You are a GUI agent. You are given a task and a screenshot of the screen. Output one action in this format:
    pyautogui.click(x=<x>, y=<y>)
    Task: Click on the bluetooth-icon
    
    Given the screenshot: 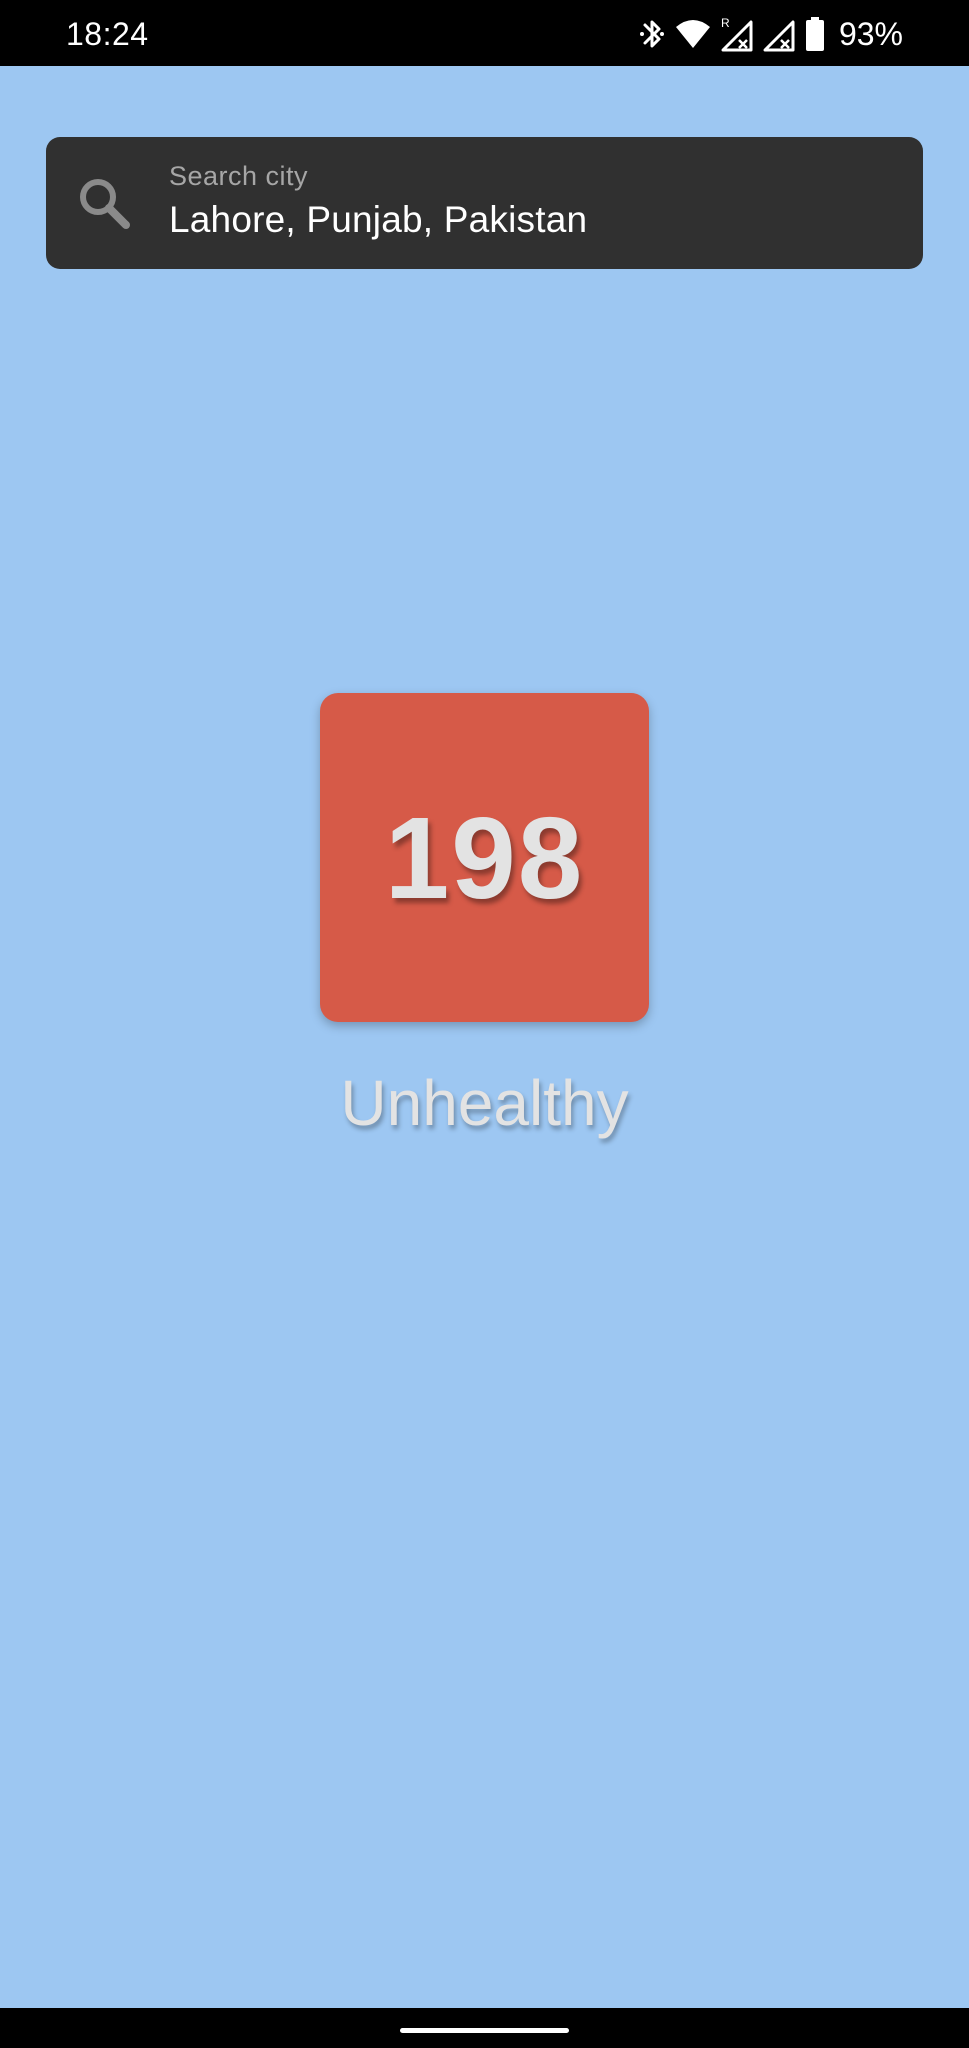 What is the action you would take?
    pyautogui.click(x=652, y=34)
    